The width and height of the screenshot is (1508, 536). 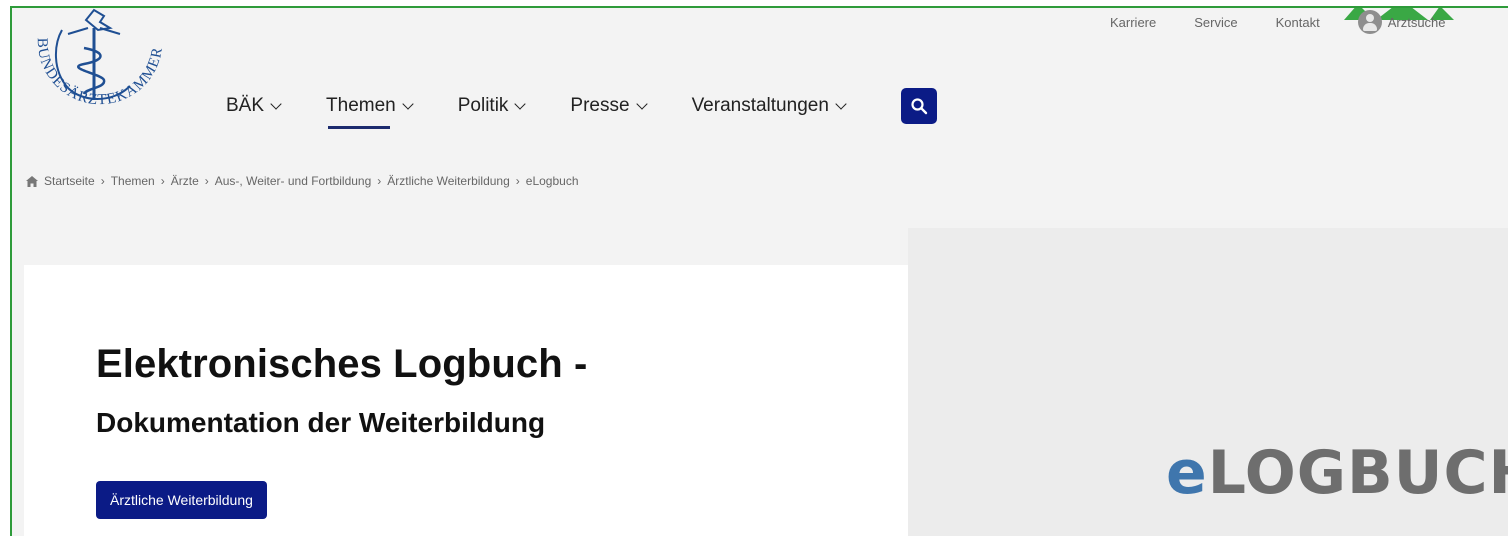 What do you see at coordinates (361, 105) in the screenshot?
I see `nav-label: Themen` at bounding box center [361, 105].